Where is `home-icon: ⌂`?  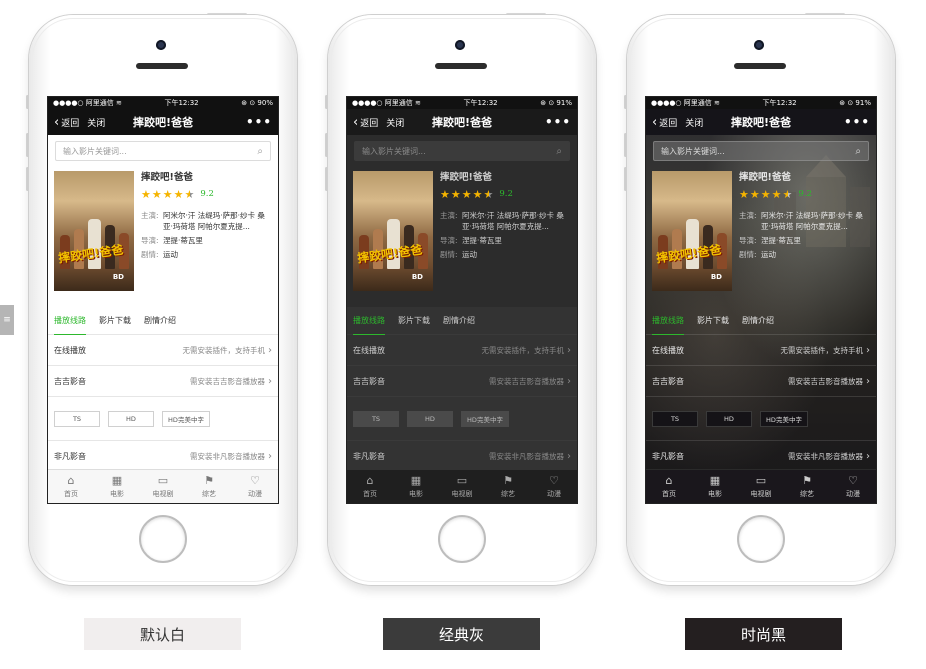 home-icon: ⌂ is located at coordinates (370, 480).